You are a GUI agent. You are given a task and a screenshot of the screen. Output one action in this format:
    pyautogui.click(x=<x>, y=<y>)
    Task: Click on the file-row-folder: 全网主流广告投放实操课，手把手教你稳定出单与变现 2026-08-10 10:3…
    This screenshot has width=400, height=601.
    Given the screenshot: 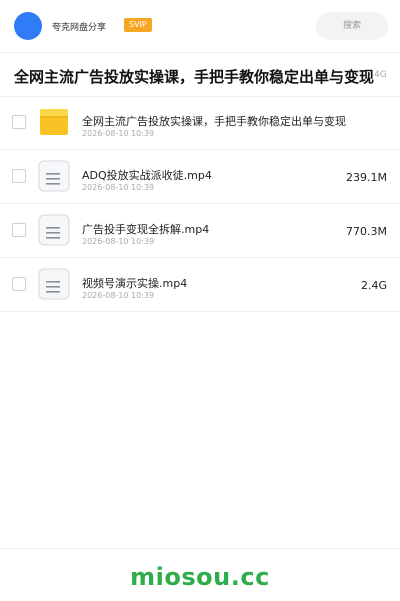 What is the action you would take?
    pyautogui.click(x=200, y=123)
    